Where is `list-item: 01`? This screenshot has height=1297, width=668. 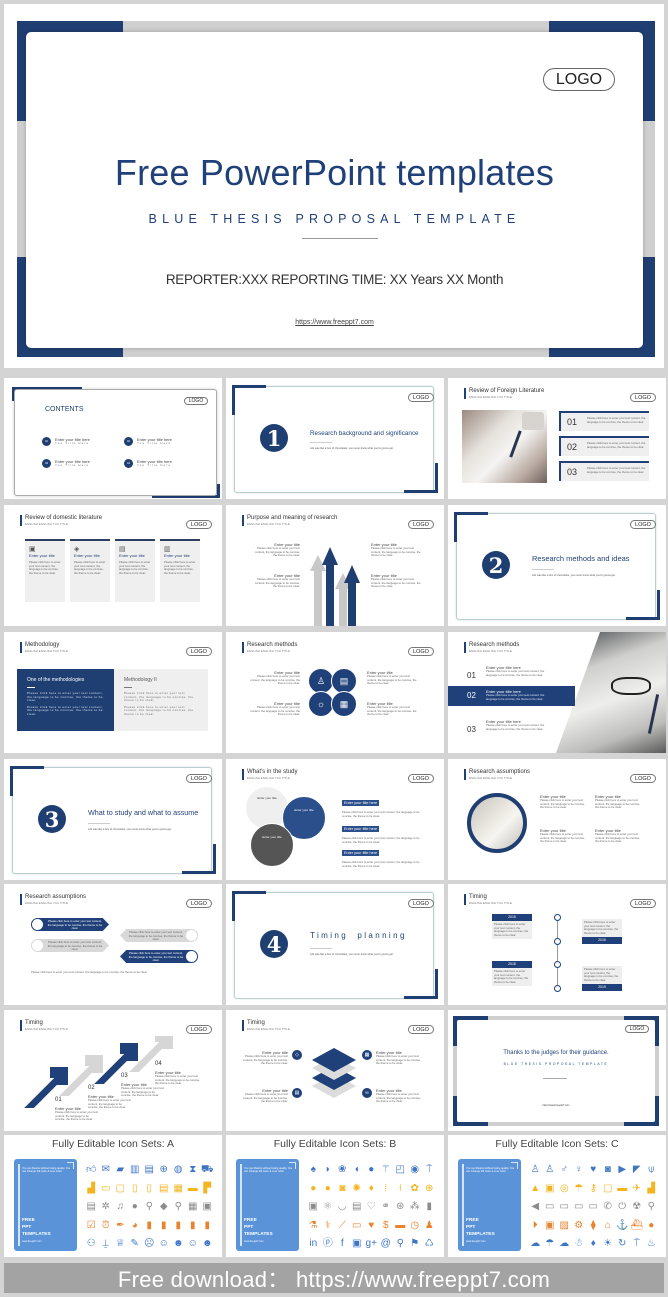 list-item: 01 is located at coordinates (471, 674).